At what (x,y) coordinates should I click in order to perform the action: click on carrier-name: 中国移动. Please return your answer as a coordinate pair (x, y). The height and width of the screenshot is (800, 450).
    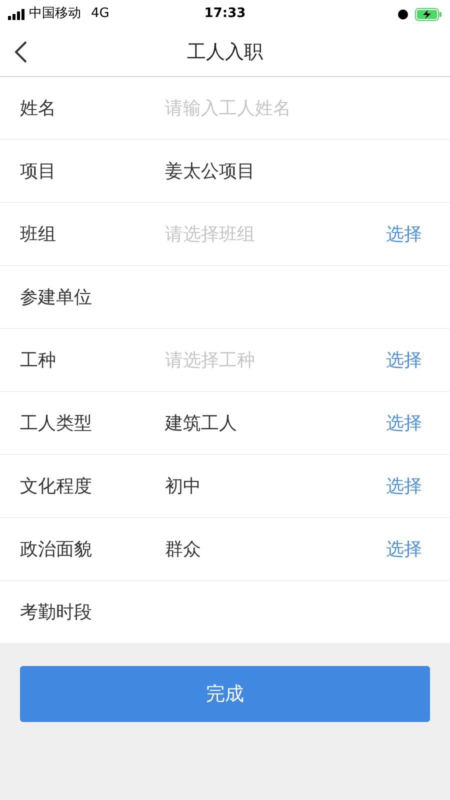
    Looking at the image, I should click on (55, 14).